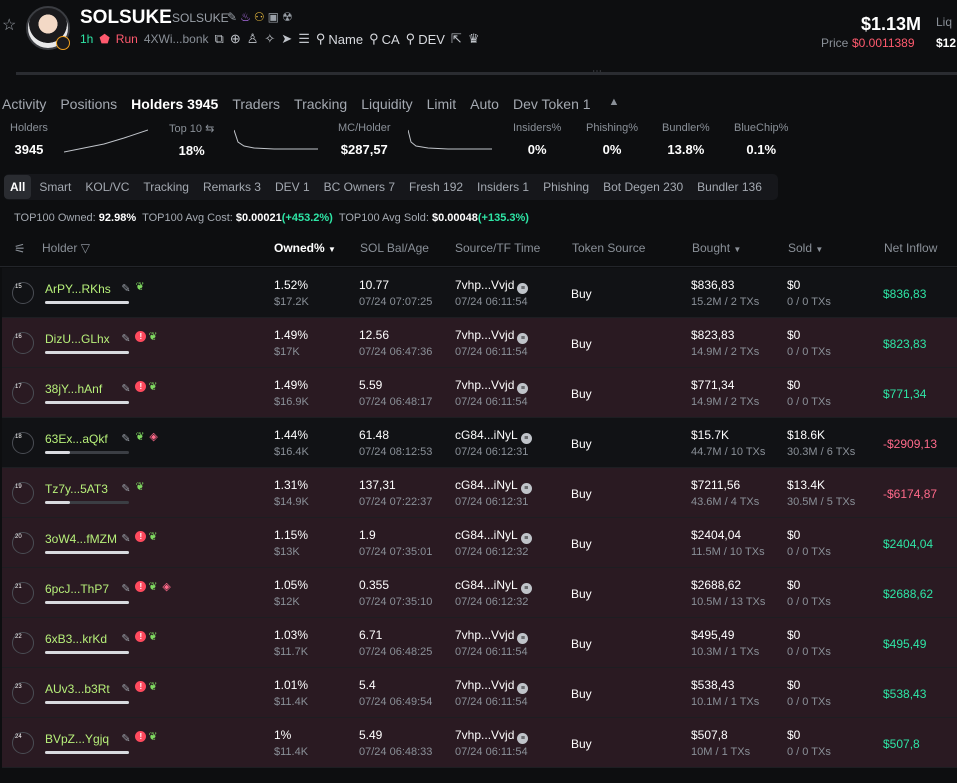  Describe the element at coordinates (176, 39) in the screenshot. I see `contract-address: 4XWi...bonk` at that location.